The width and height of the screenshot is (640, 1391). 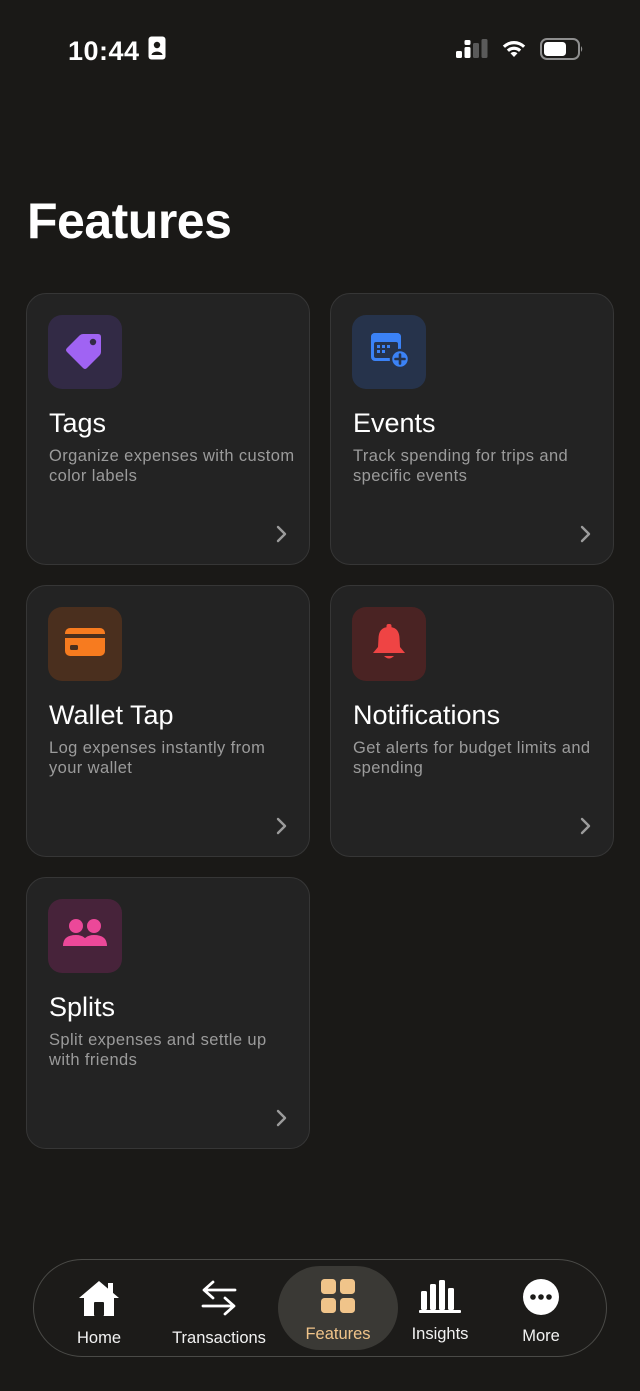 I want to click on tab-home: Home, so click(x=99, y=1308).